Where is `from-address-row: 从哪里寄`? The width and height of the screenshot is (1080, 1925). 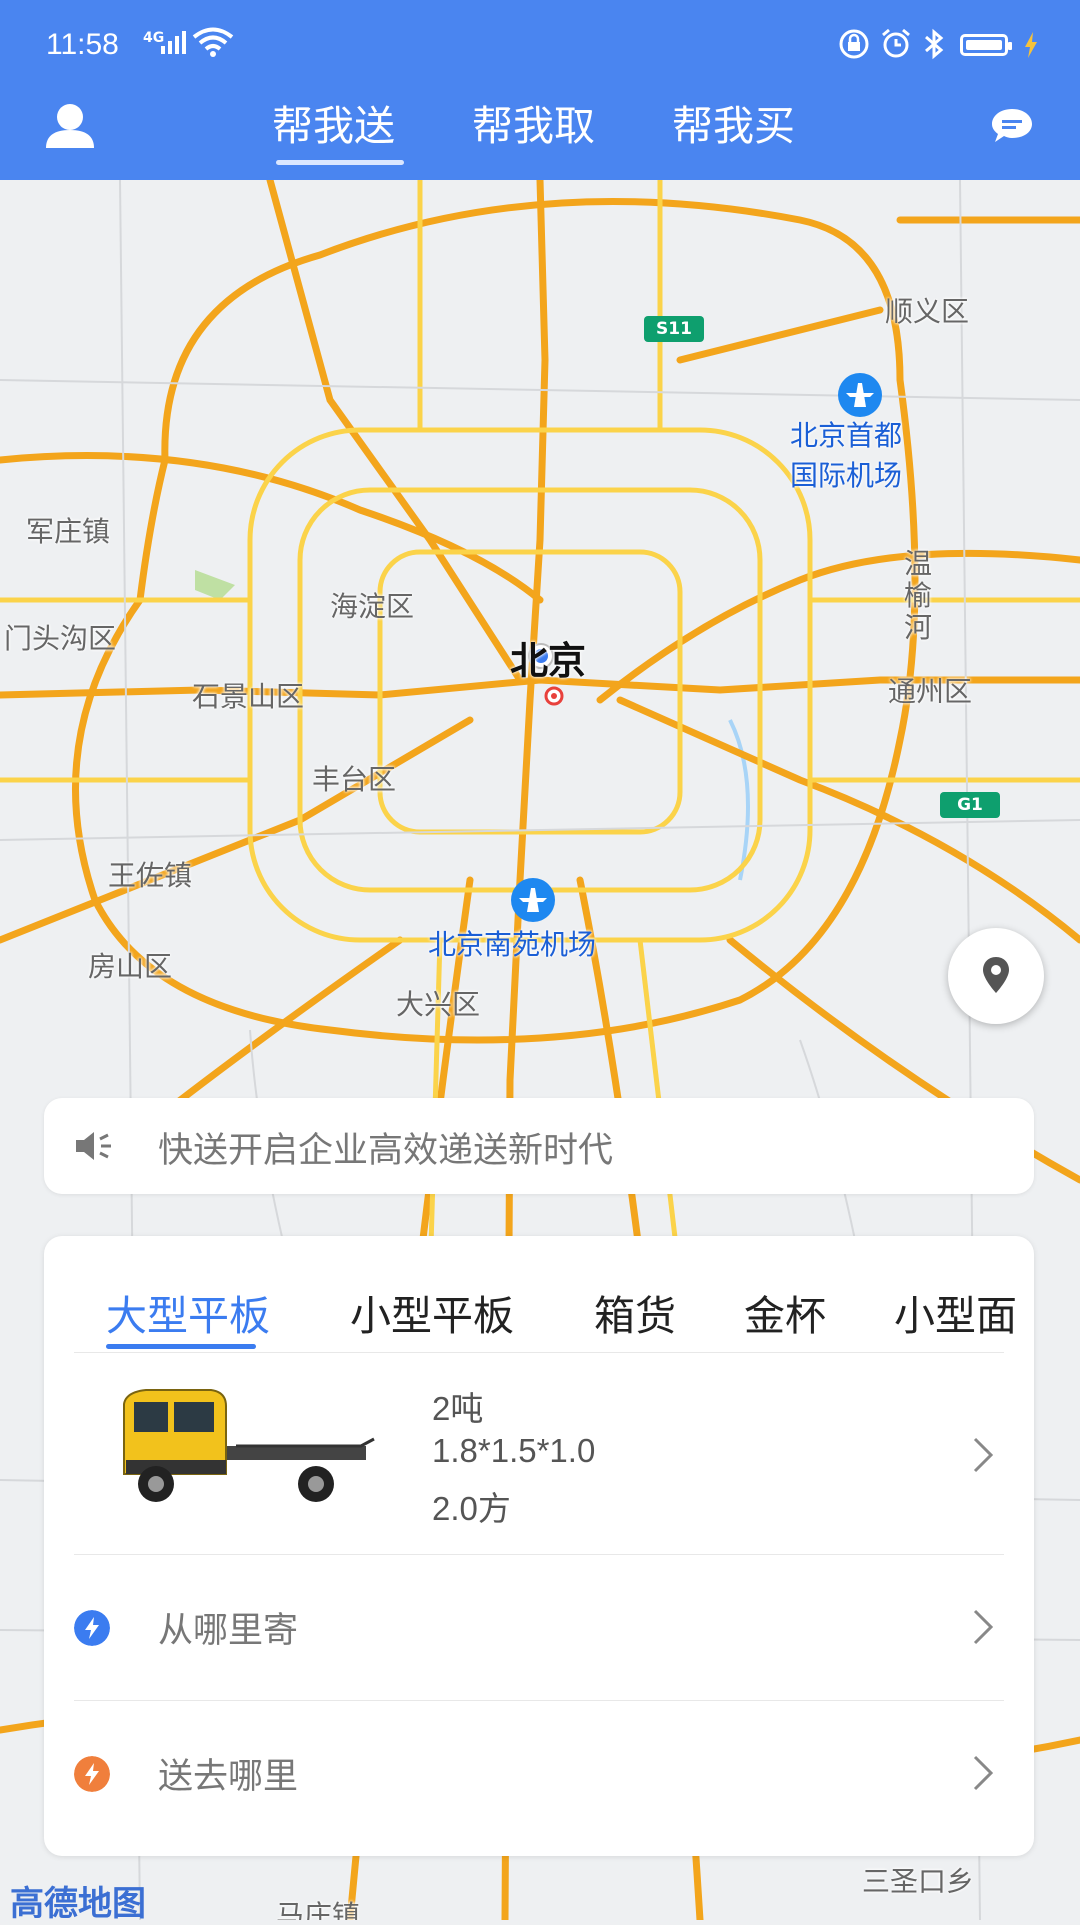
from-address-row: 从哪里寄 is located at coordinates (539, 1628).